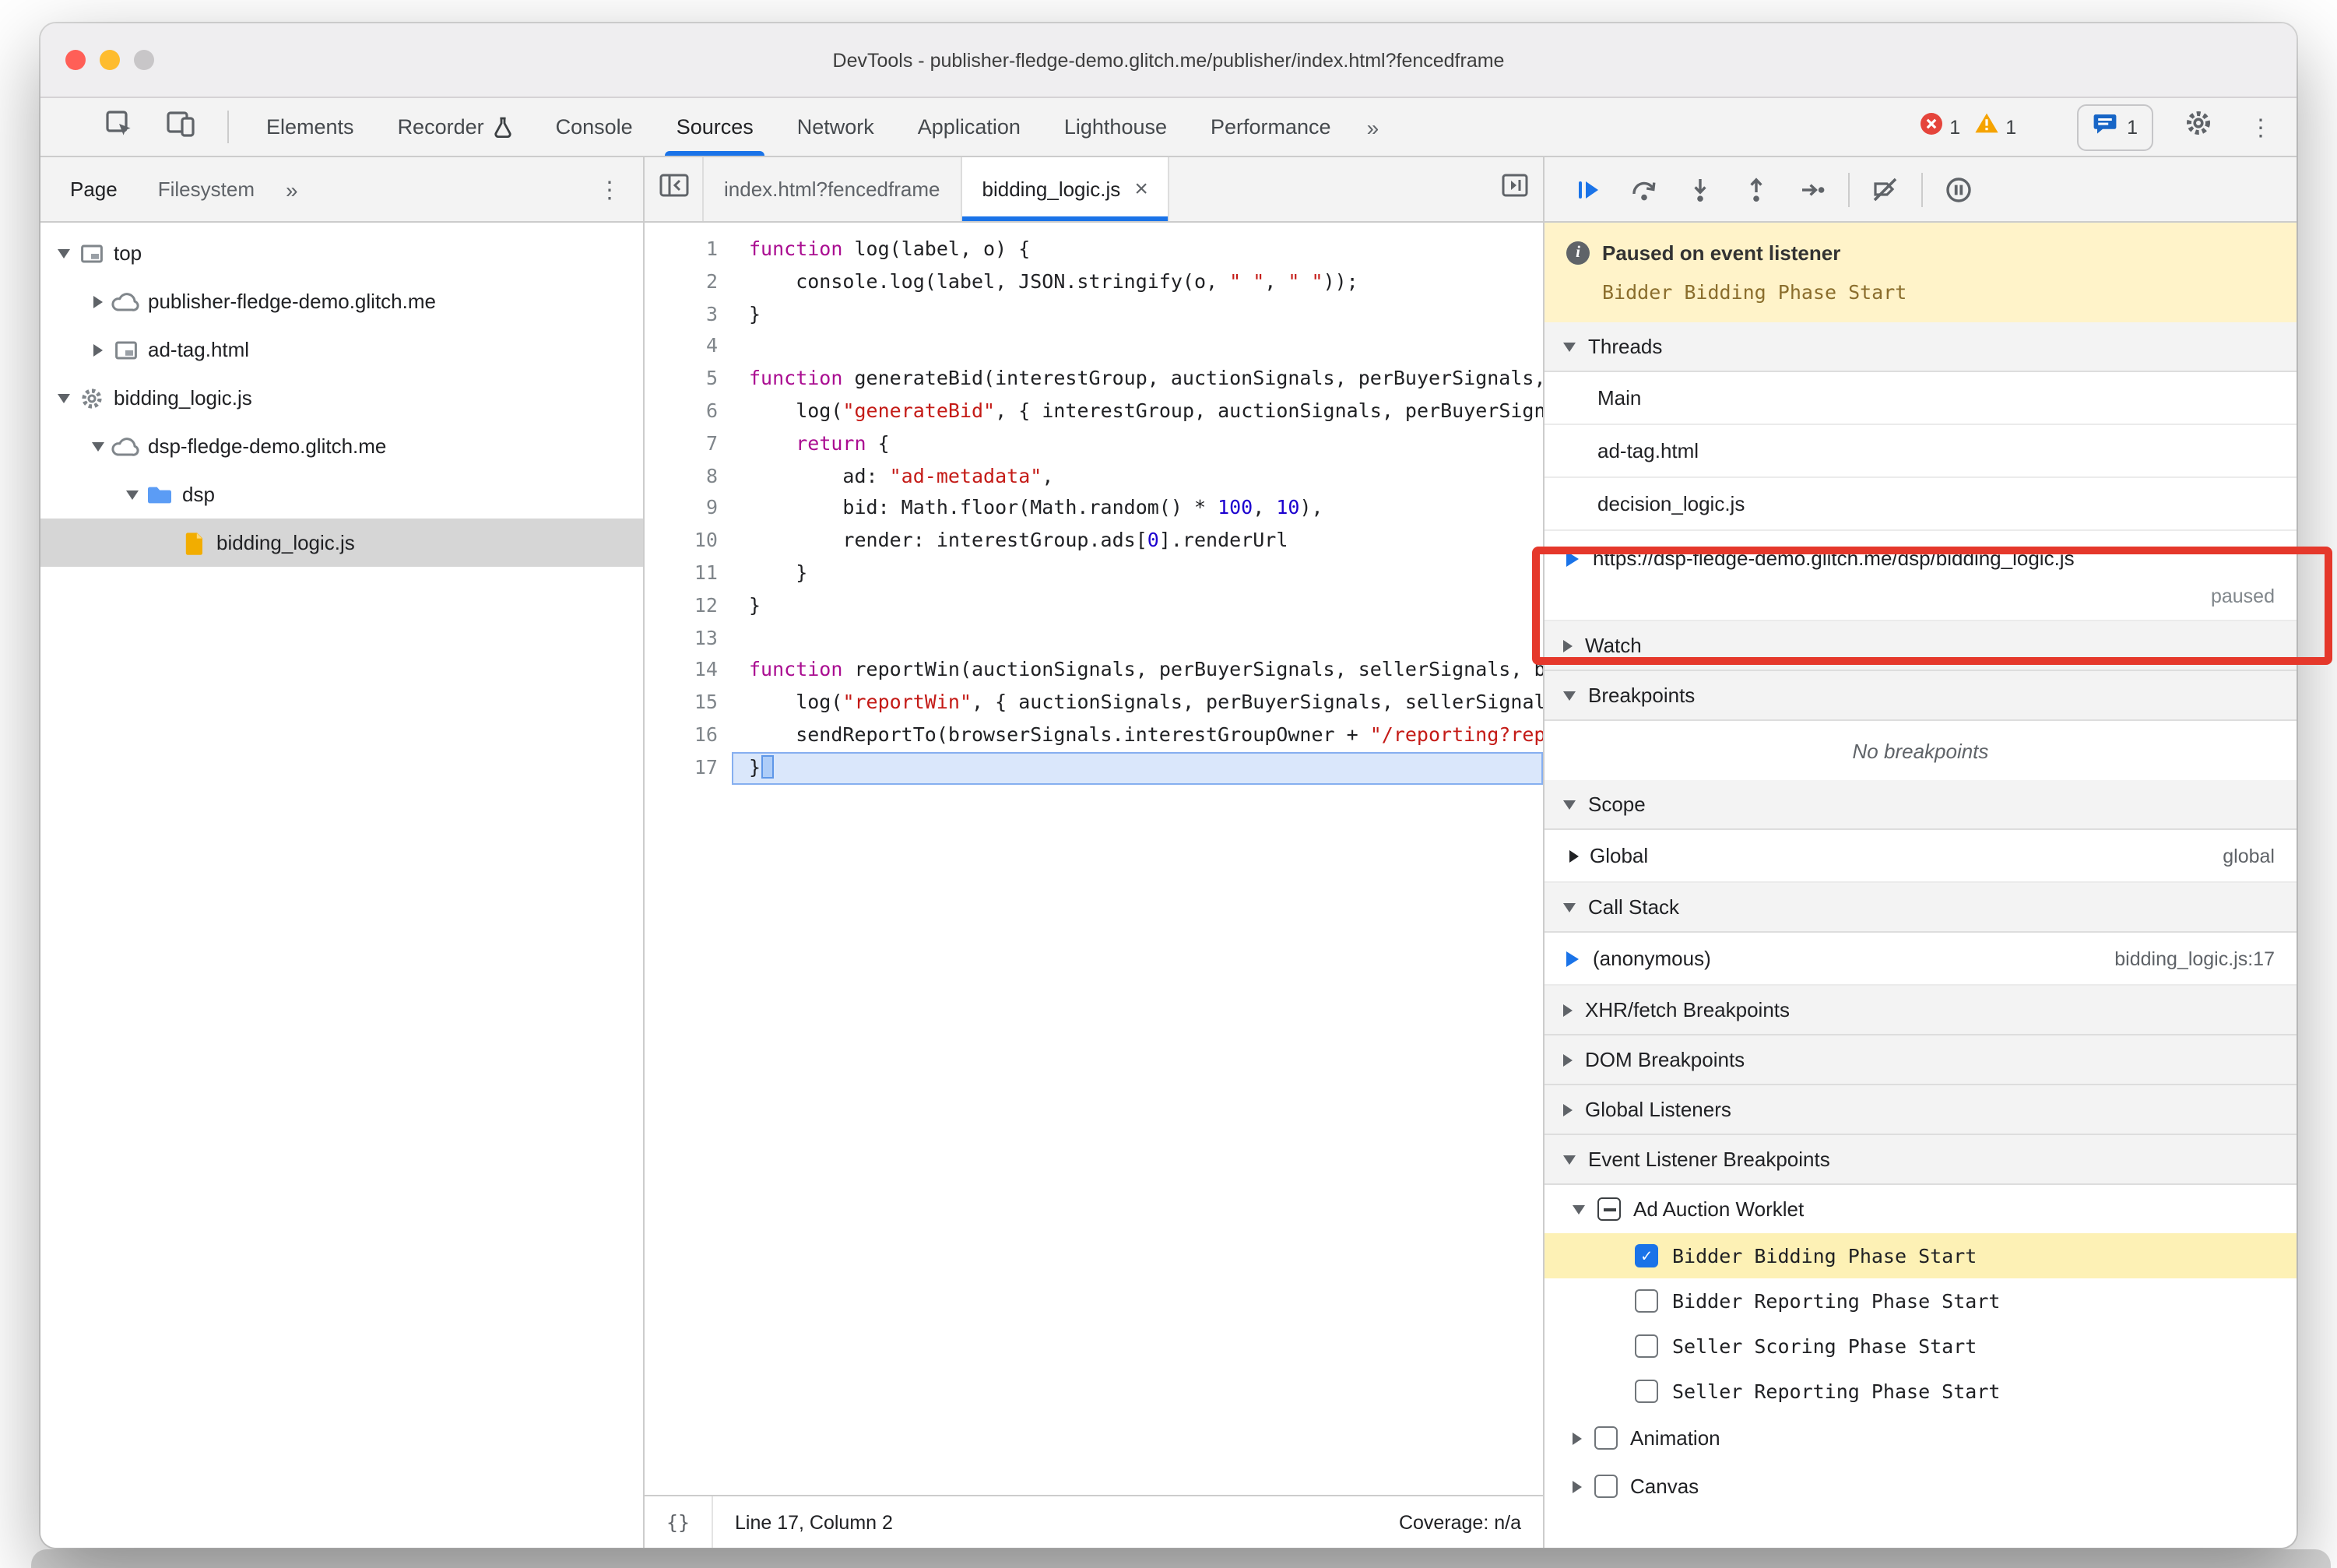 Image resolution: width=2337 pixels, height=1568 pixels. What do you see at coordinates (1921, 646) in the screenshot?
I see `section-watch: Watch` at bounding box center [1921, 646].